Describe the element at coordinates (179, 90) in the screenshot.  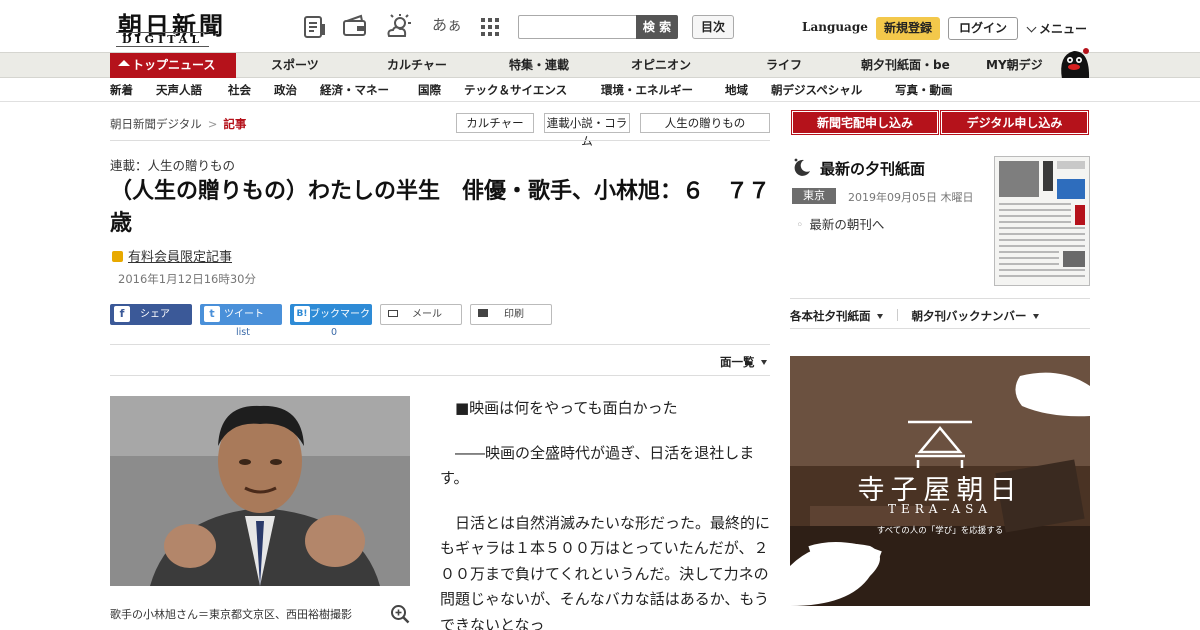
I see `nav-sub-tenseijingo: 天声人語` at that location.